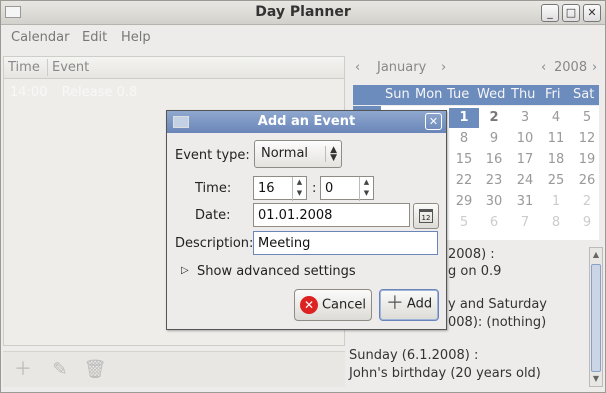 The image size is (606, 393). I want to click on menu-calendar: Calendar, so click(40, 37).